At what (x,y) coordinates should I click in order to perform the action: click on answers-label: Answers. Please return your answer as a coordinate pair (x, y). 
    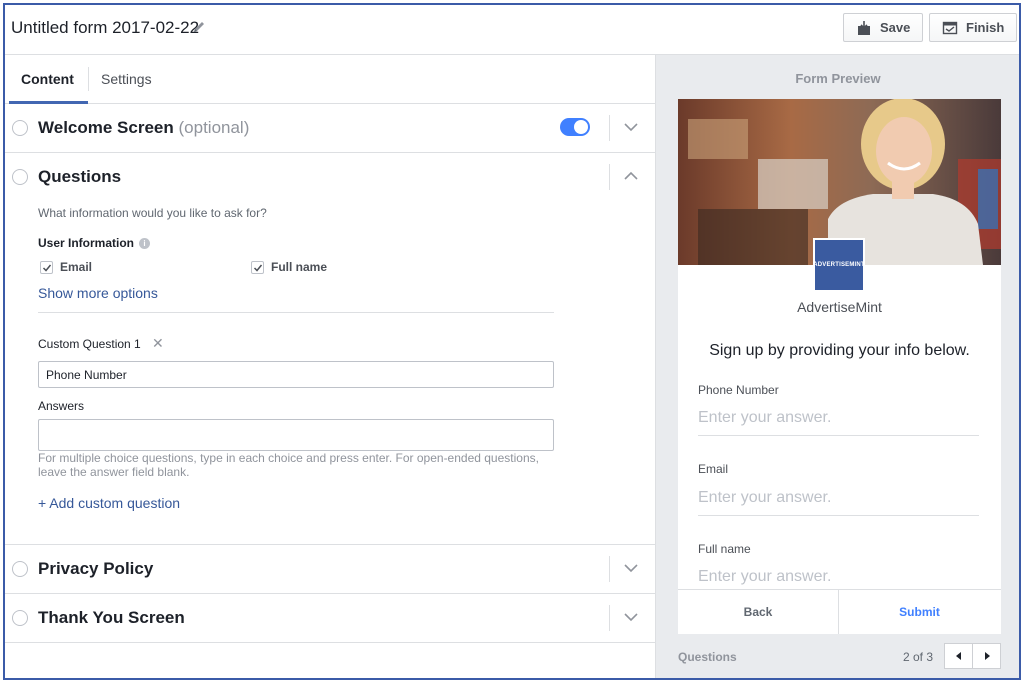
    Looking at the image, I should click on (61, 406).